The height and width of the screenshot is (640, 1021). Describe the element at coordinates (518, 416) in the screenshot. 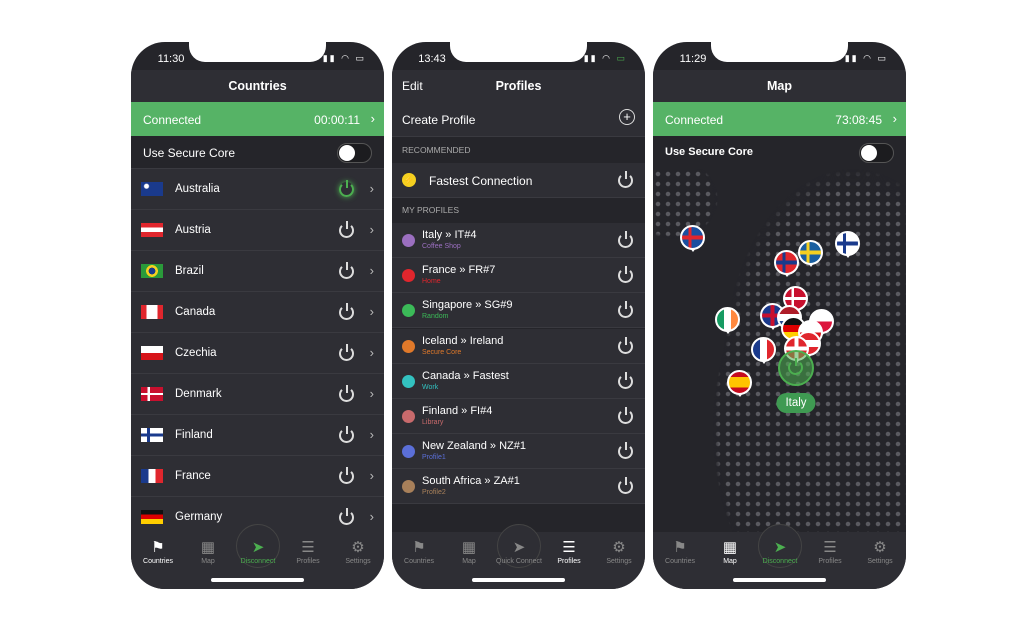

I see `profile-row: Finland » FI#4 Library` at that location.